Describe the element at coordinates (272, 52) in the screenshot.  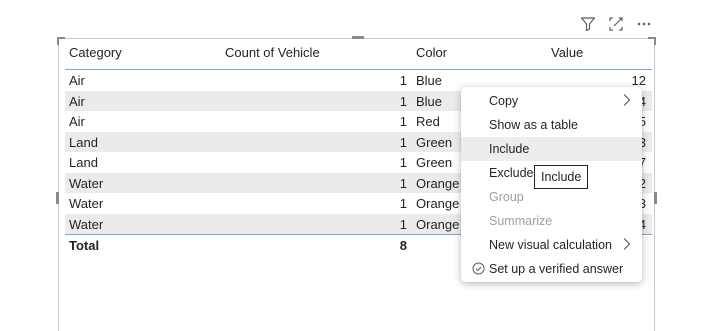
I see `column-header-count-of-vehicle: Count of Vehicle` at that location.